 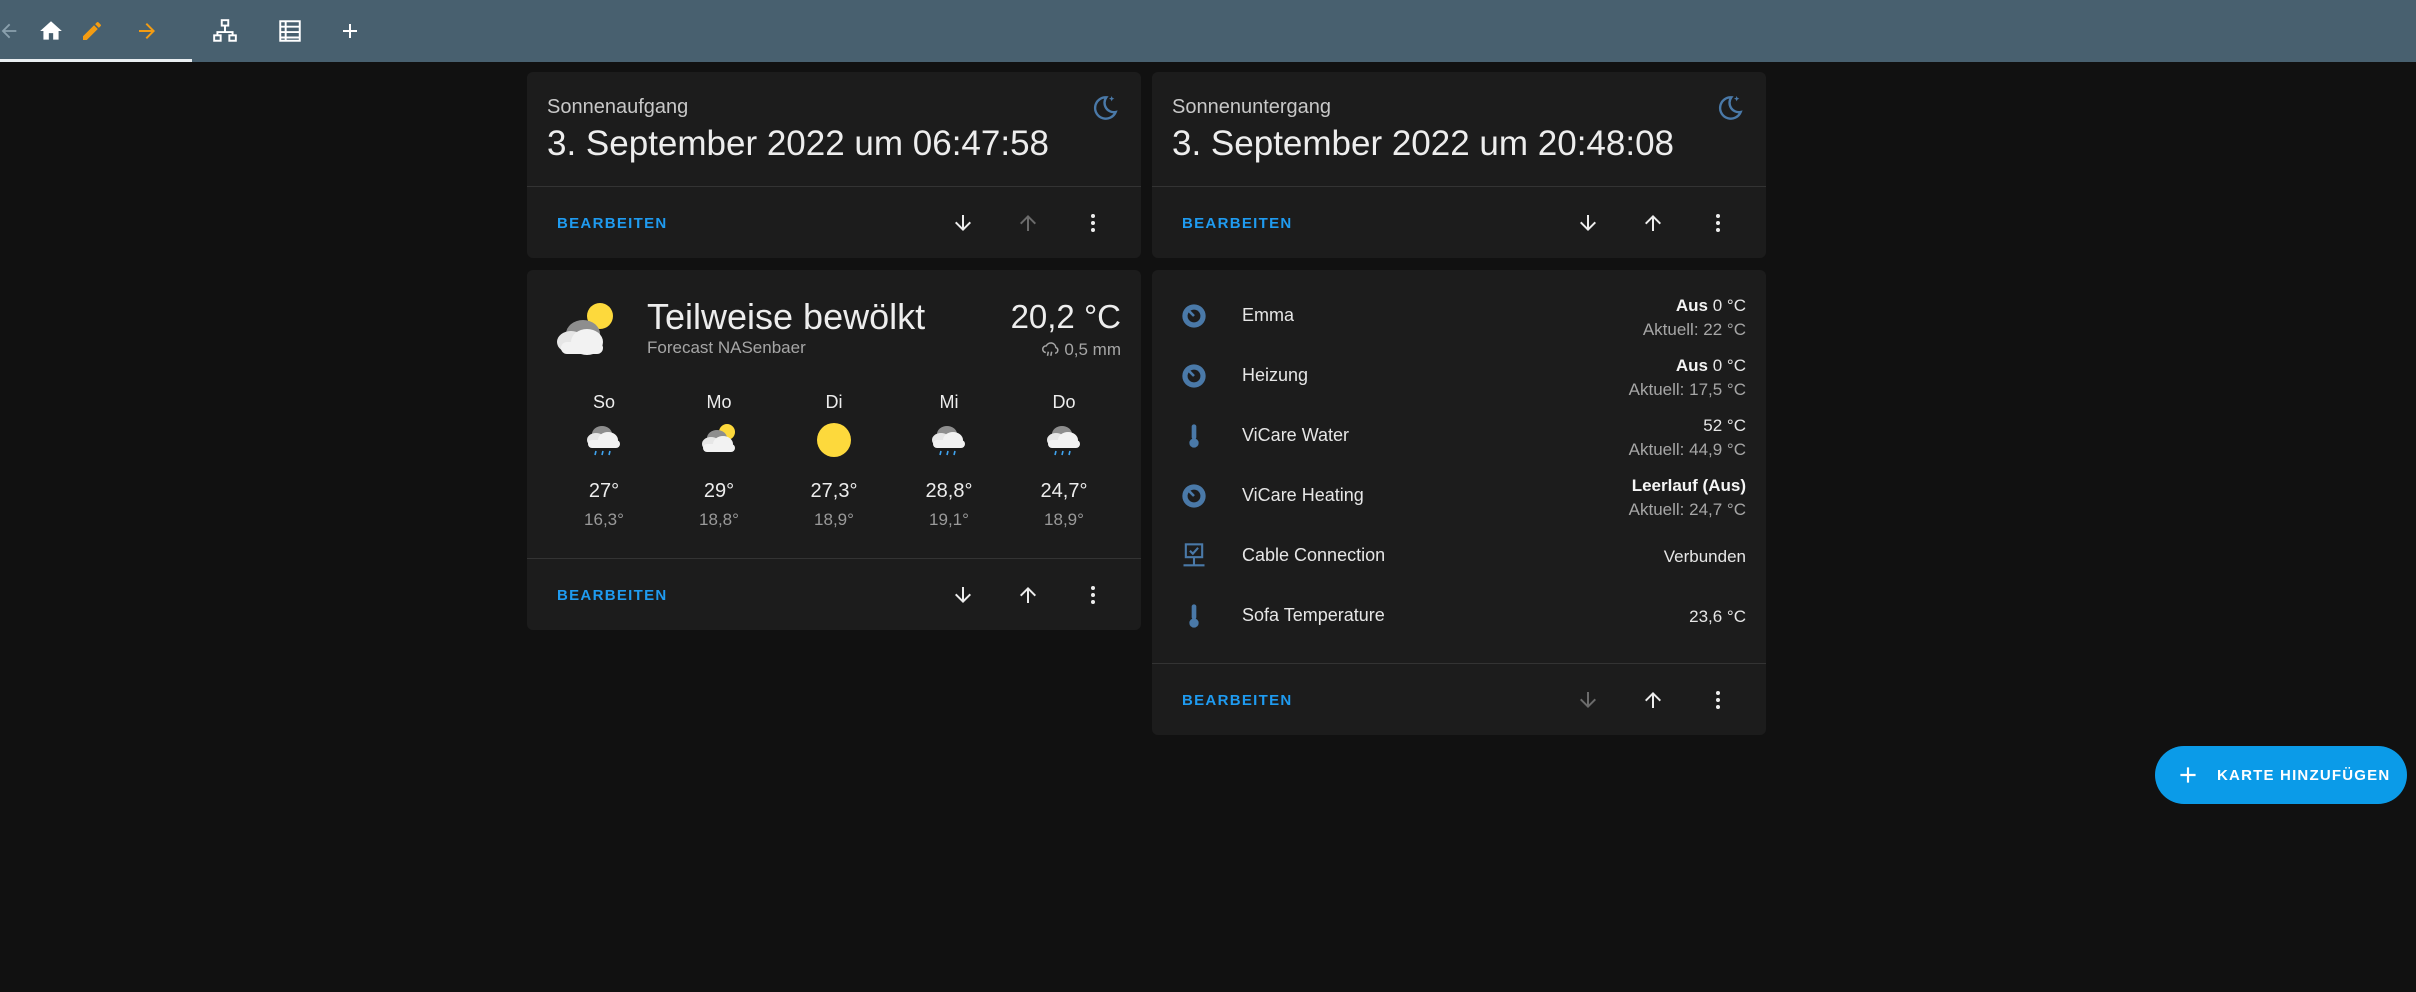 What do you see at coordinates (1694, 318) in the screenshot?
I see `entity-state: Aus 0 °C Aktuell: 22 °C` at bounding box center [1694, 318].